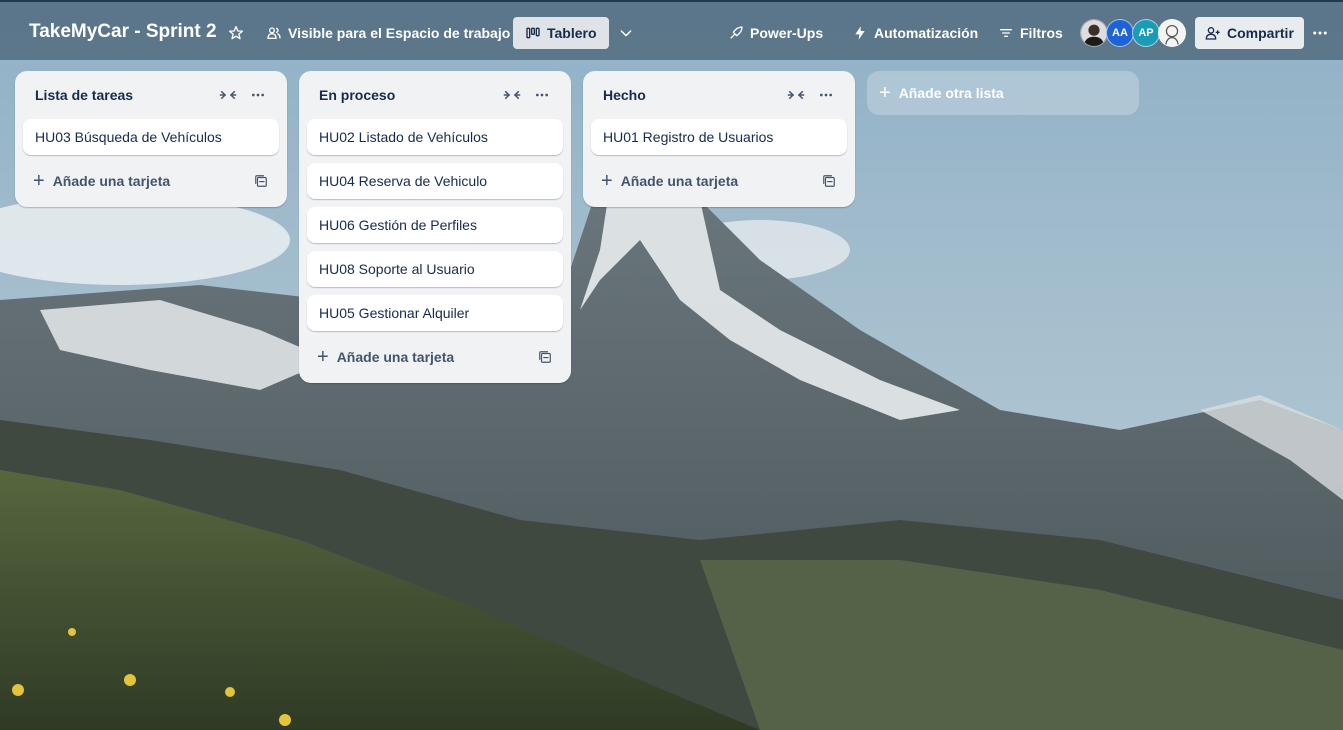  I want to click on filters-button: Filtros, so click(1030, 33).